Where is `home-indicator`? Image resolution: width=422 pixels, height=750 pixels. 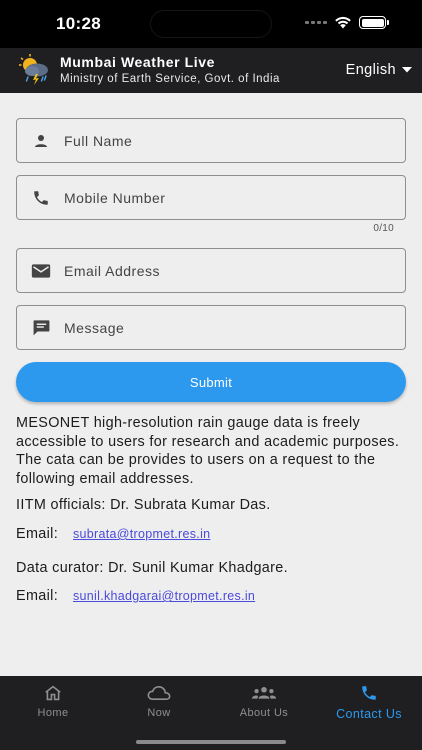
home-indicator is located at coordinates (211, 742).